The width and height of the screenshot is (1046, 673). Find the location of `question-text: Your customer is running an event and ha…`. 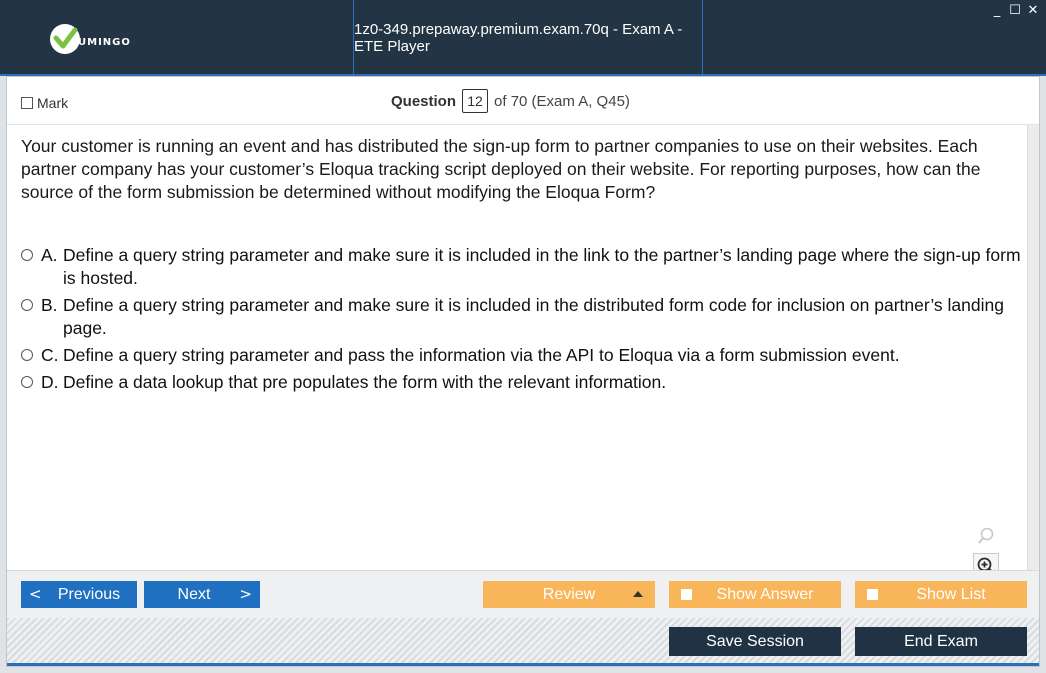

question-text: Your customer is running an event and ha… is located at coordinates (501, 169).